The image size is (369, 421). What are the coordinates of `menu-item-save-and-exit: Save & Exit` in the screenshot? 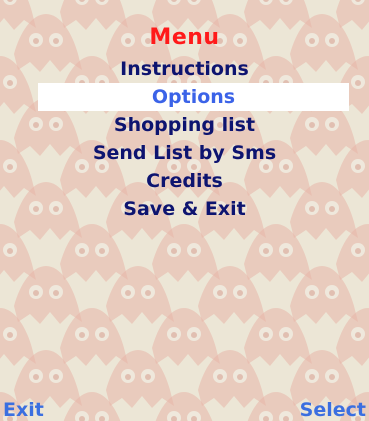 It's located at (184, 209).